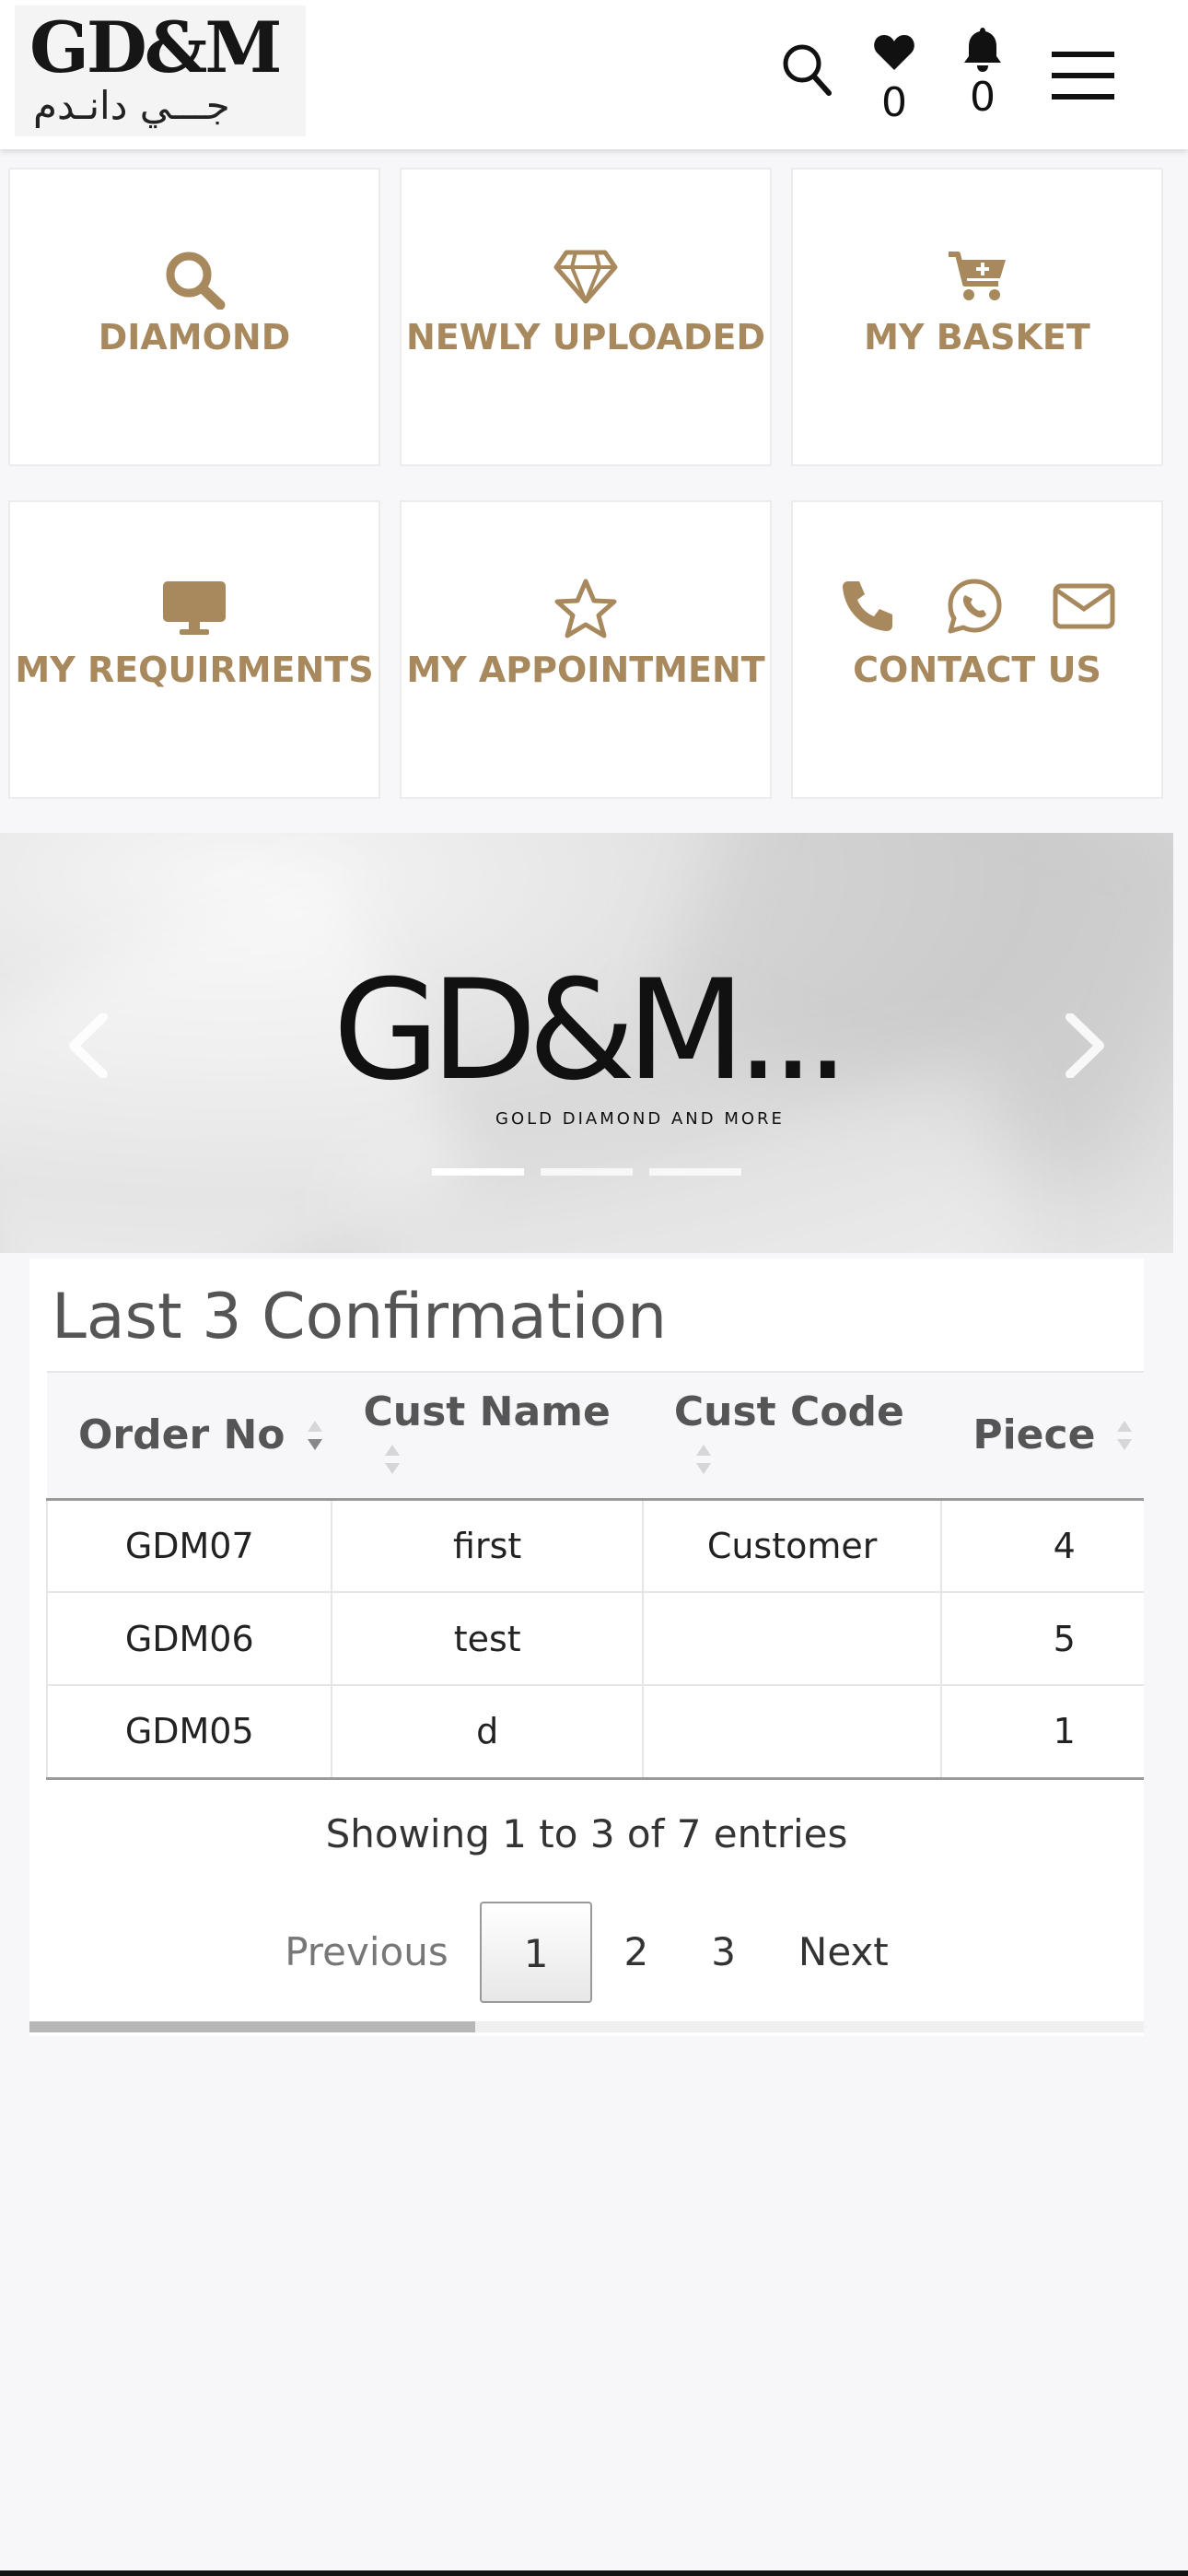 The image size is (1188, 2576). Describe the element at coordinates (131, 105) in the screenshot. I see `logo-arabic-text: جـــي دانـدم` at that location.